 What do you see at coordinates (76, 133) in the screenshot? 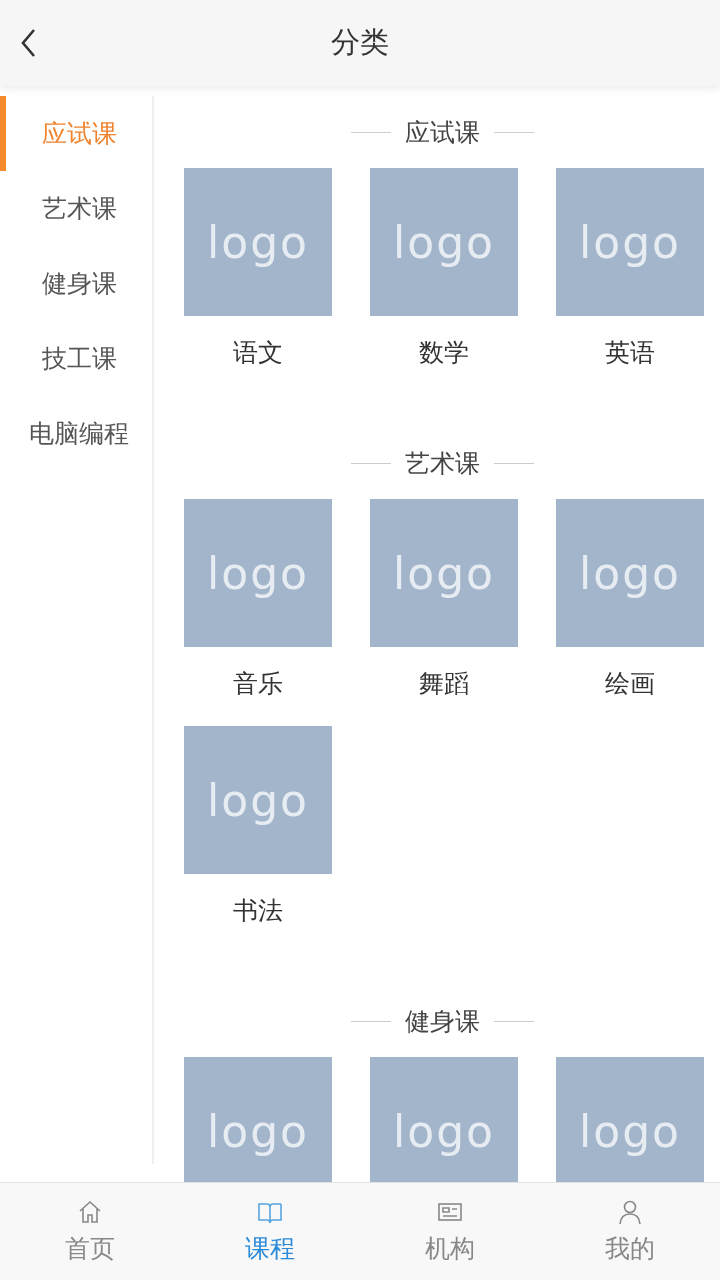
I see `sidebar-item: 应试课` at bounding box center [76, 133].